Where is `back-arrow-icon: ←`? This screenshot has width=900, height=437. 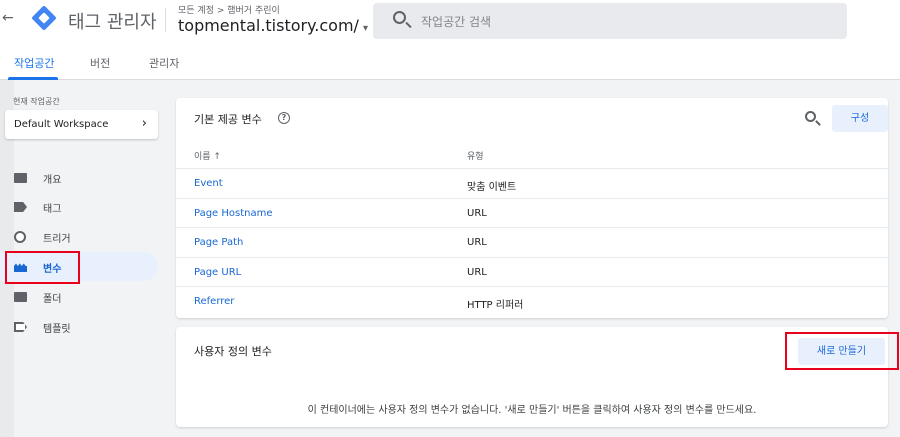 back-arrow-icon: ← is located at coordinates (8, 18).